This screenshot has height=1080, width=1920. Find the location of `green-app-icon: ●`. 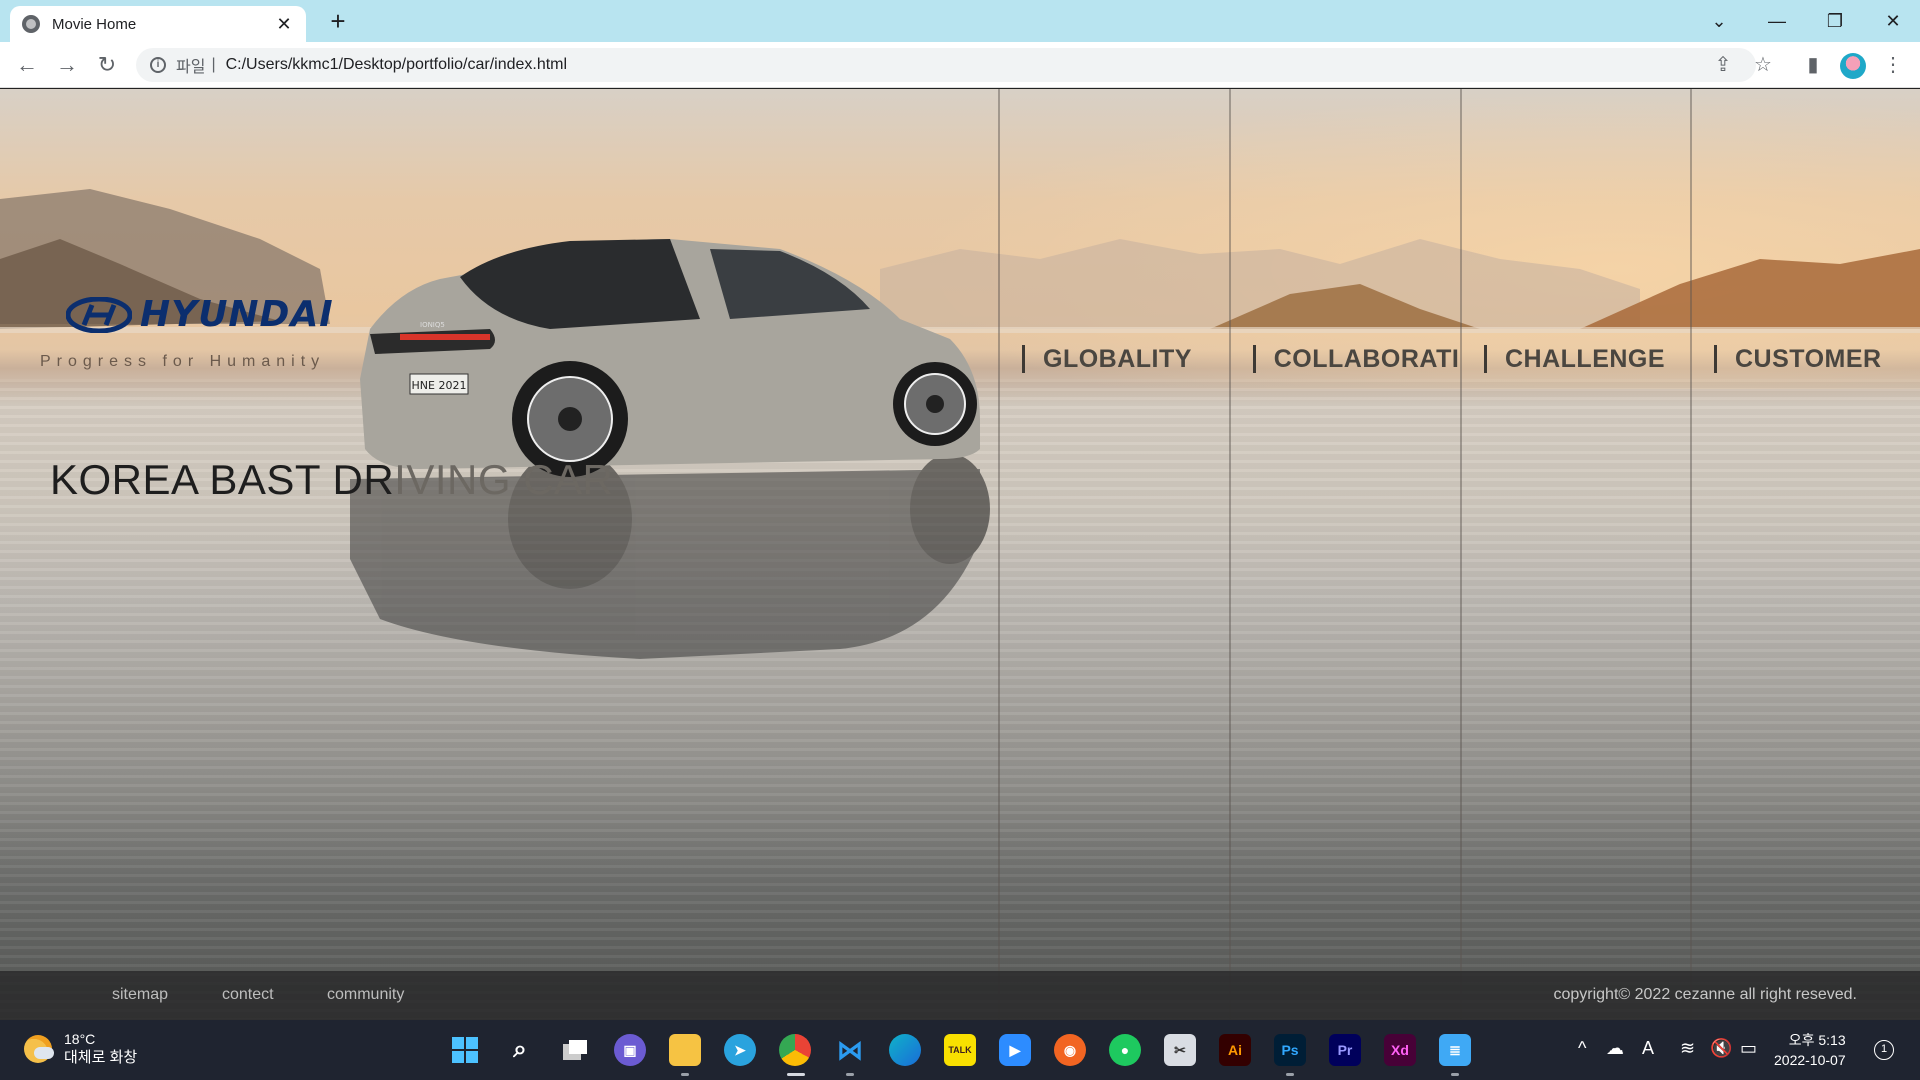

green-app-icon: ● is located at coordinates (1125, 1050).